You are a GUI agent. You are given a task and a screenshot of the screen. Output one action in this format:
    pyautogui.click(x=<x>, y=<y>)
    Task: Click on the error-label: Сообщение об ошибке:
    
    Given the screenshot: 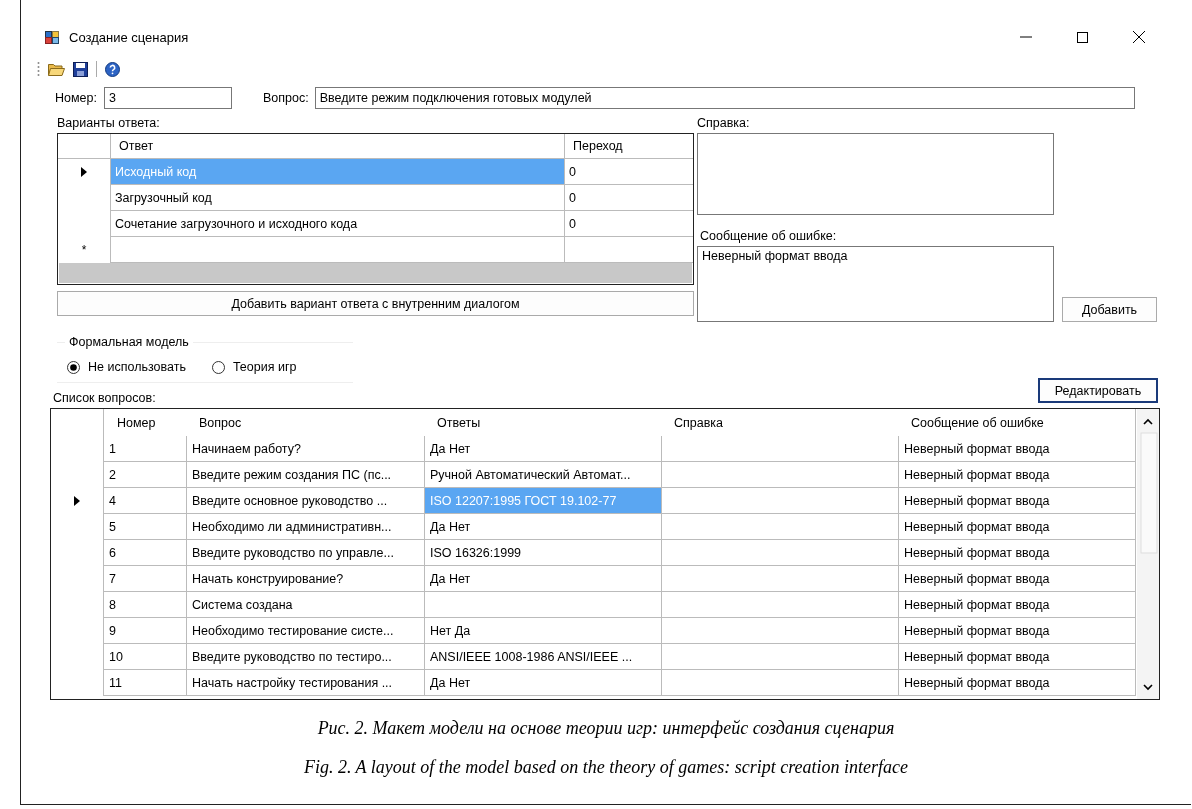 What is the action you would take?
    pyautogui.click(x=769, y=236)
    